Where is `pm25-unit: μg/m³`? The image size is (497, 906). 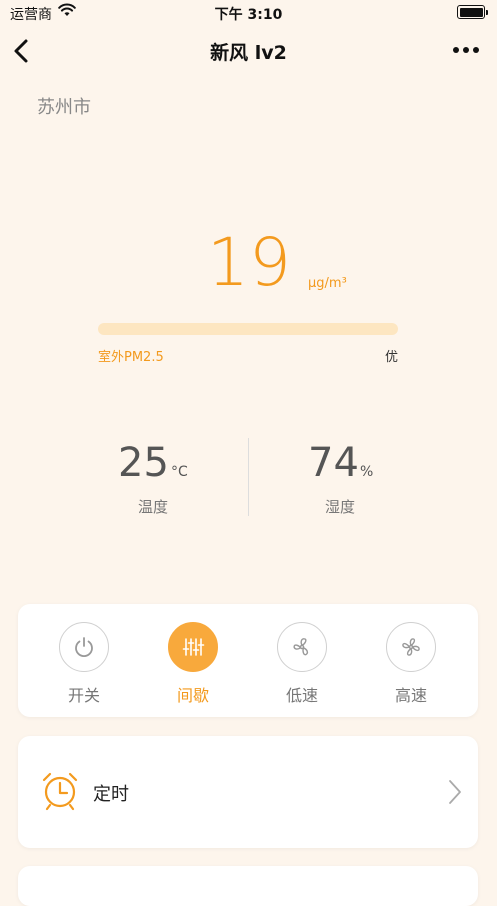
pm25-unit: μg/m³ is located at coordinates (327, 283).